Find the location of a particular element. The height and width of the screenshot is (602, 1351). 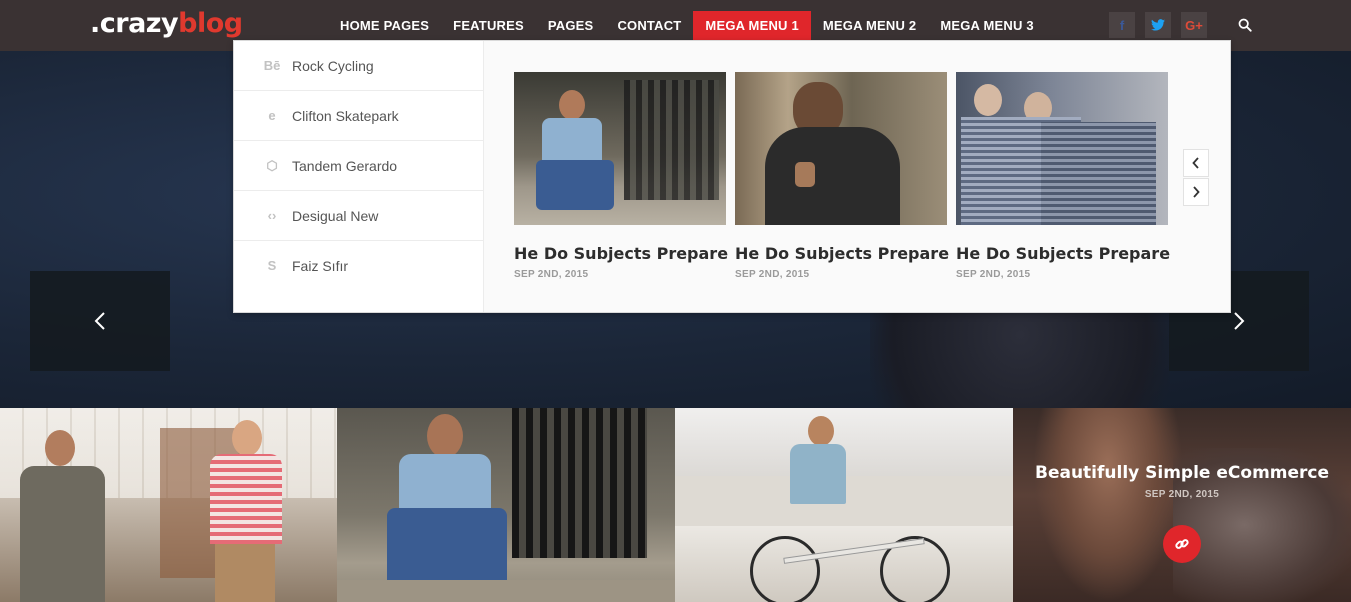

nav-mega-menu-3: MEGA MENU 3 is located at coordinates (986, 25).